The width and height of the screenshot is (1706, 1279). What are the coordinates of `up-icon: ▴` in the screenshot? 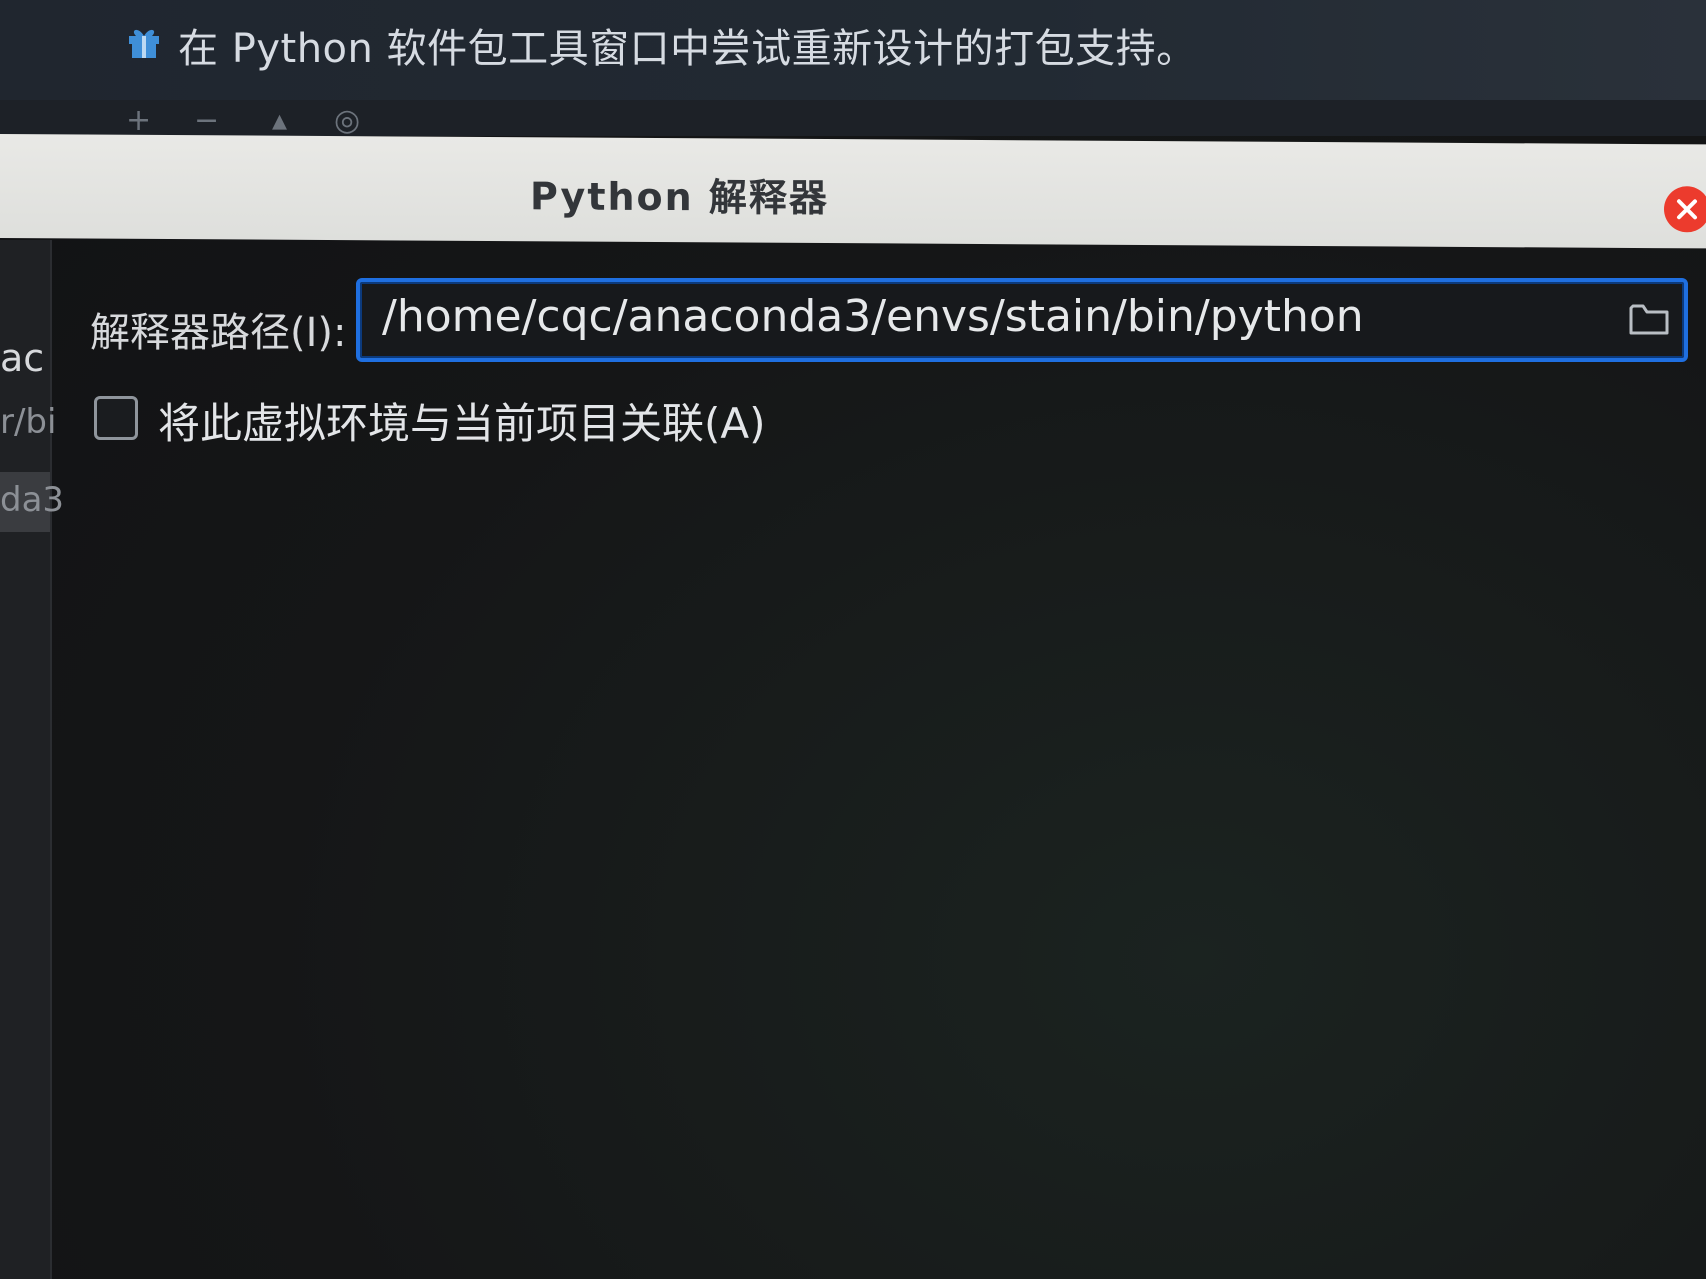 It's located at (280, 120).